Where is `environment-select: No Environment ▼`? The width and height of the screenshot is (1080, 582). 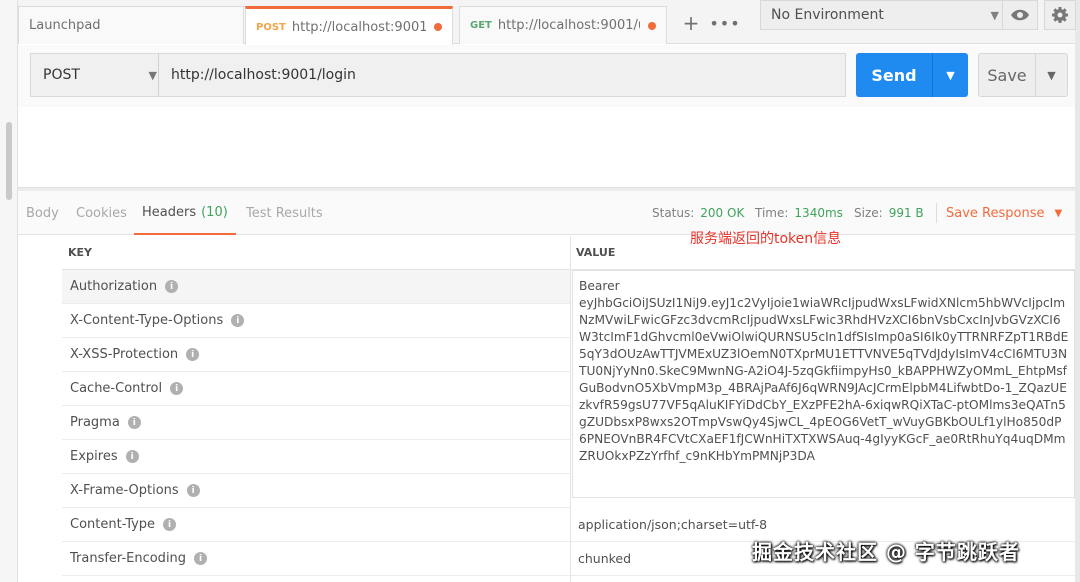
environment-select: No Environment ▼ is located at coordinates (885, 15).